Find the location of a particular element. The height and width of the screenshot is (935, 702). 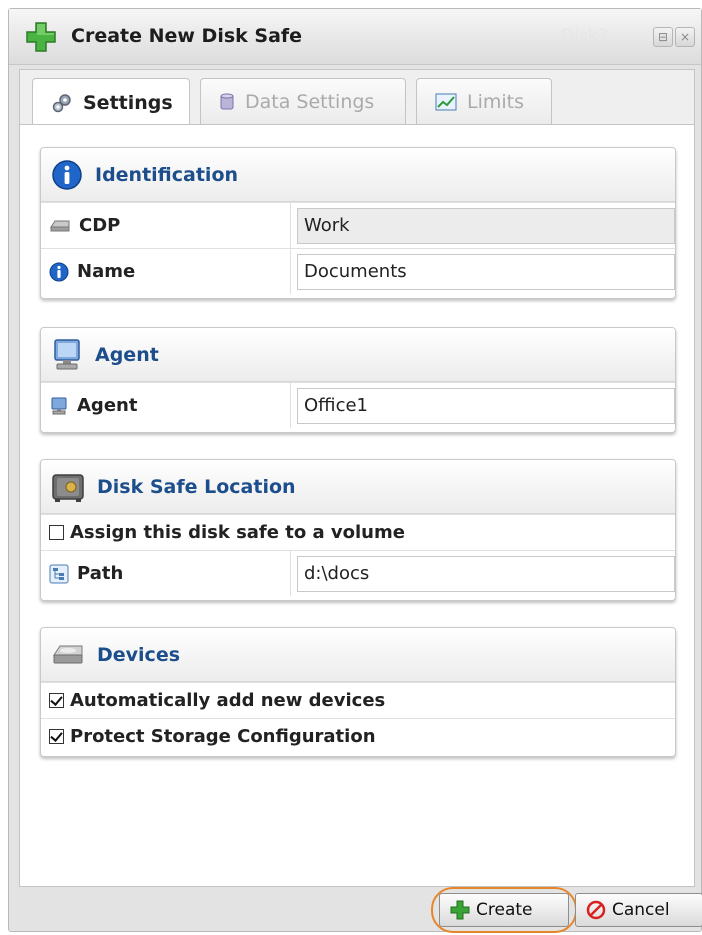

name-label: Name is located at coordinates (106, 271).